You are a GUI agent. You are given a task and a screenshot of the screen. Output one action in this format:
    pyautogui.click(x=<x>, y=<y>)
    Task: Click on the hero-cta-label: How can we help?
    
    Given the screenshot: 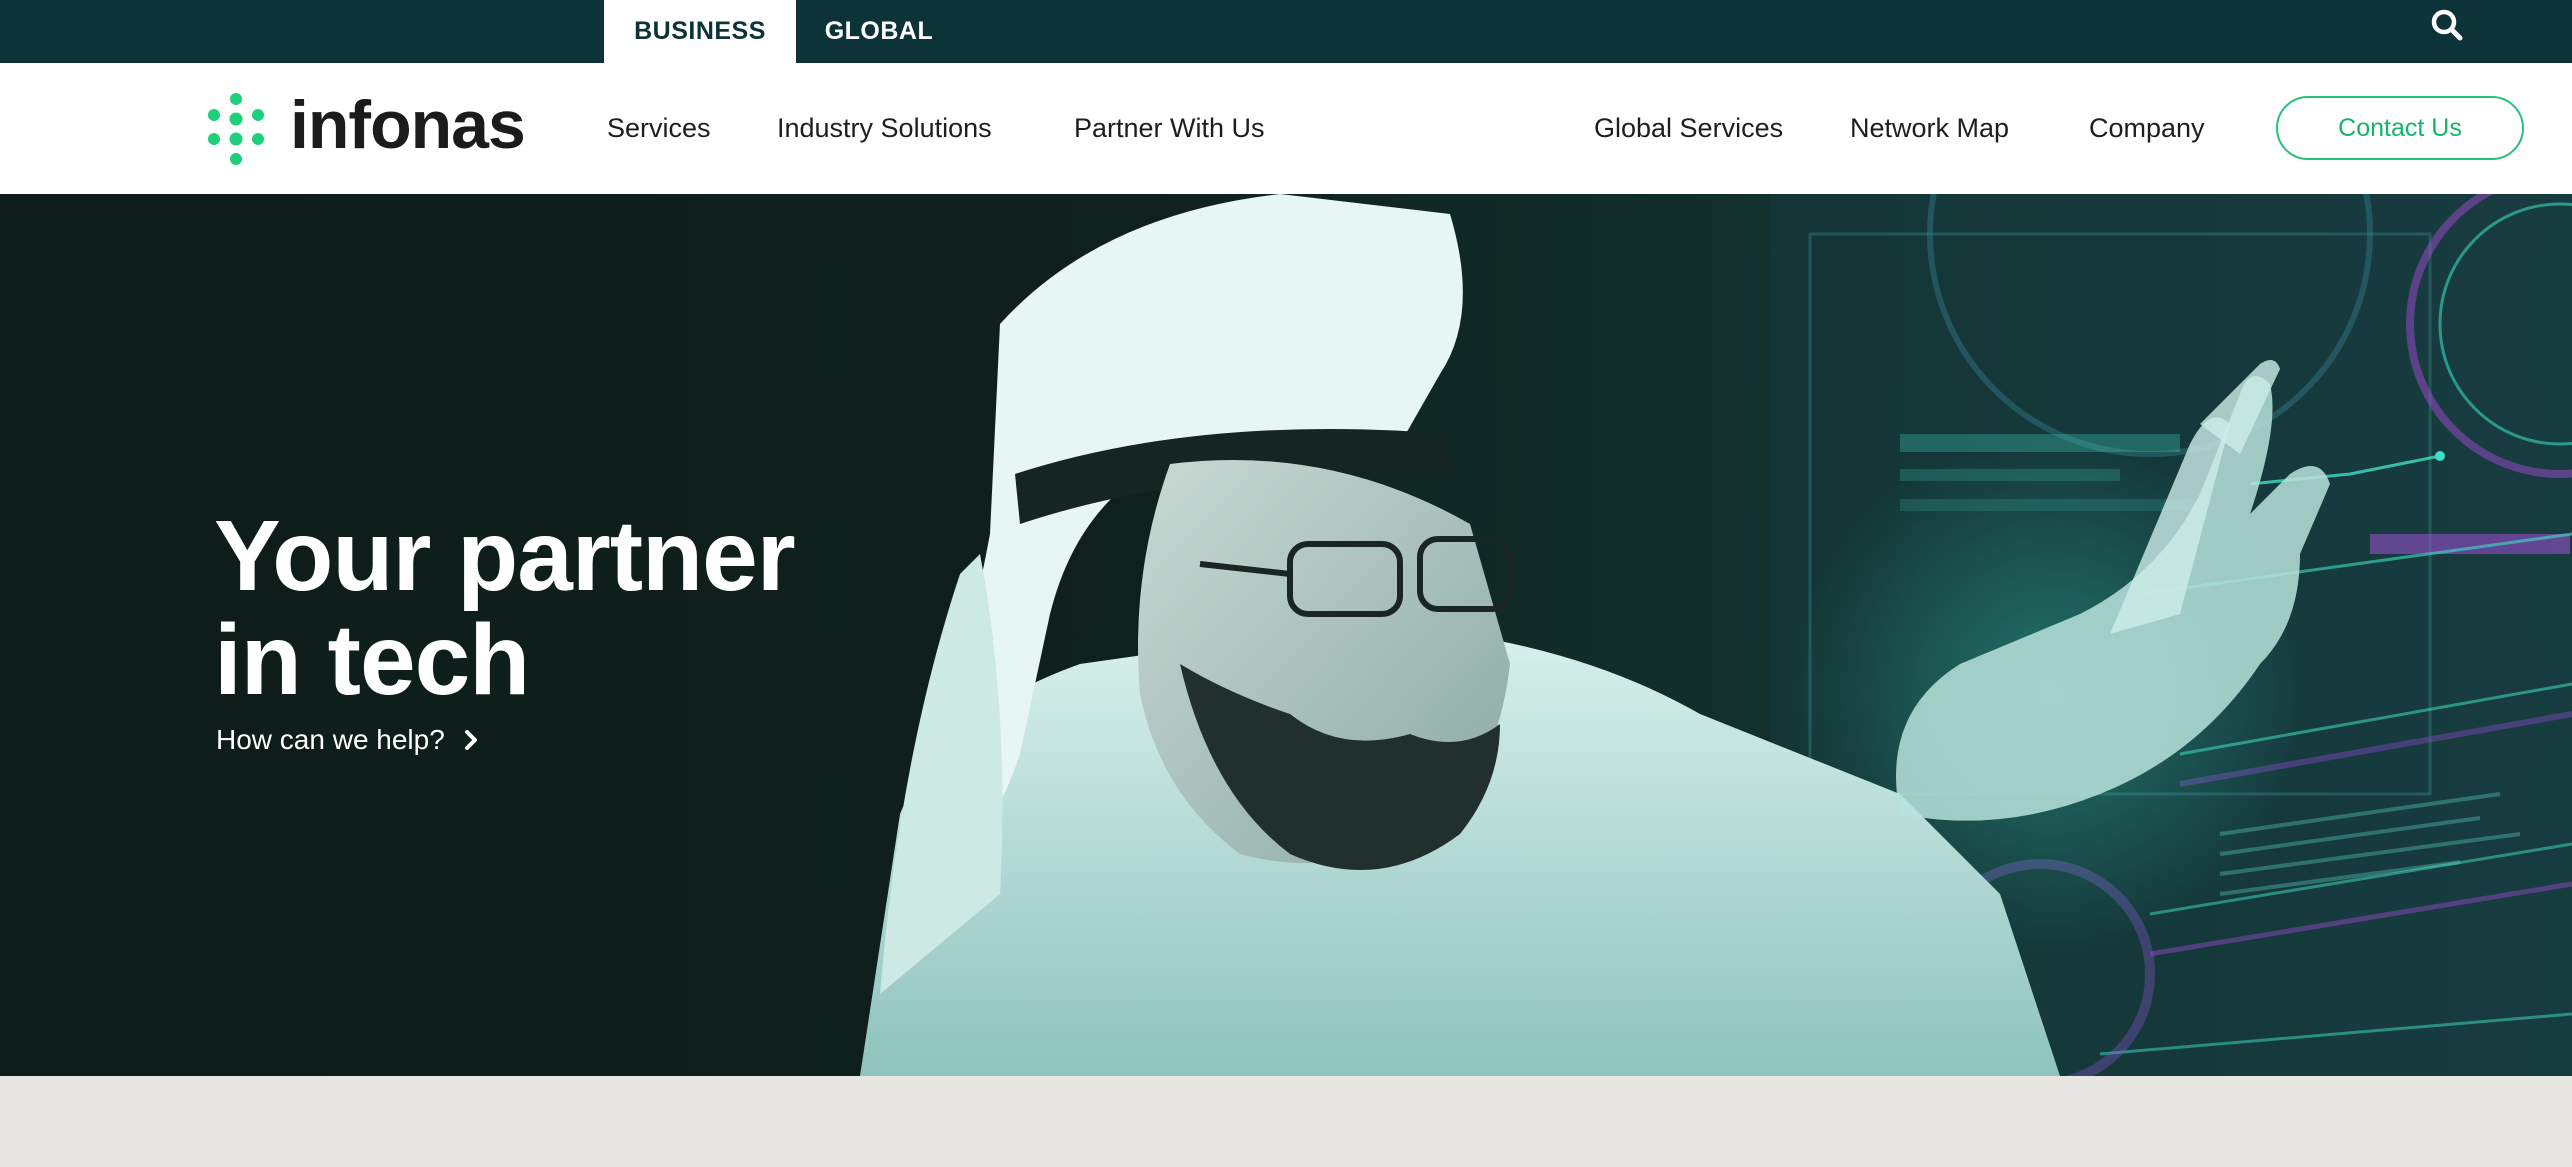 What is the action you would take?
    pyautogui.click(x=330, y=739)
    